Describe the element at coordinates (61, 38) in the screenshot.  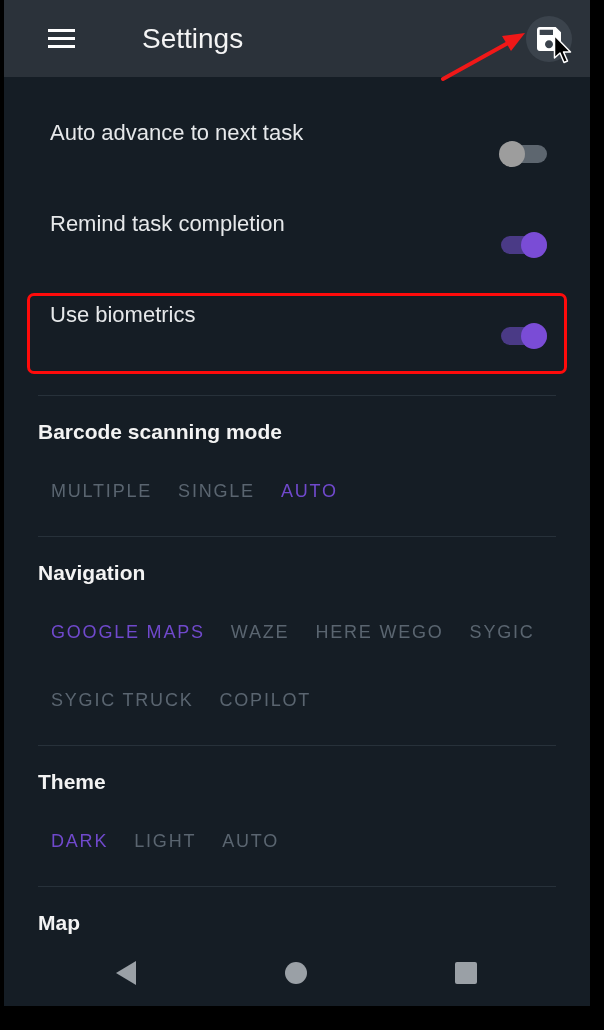
I see `menu-icon` at that location.